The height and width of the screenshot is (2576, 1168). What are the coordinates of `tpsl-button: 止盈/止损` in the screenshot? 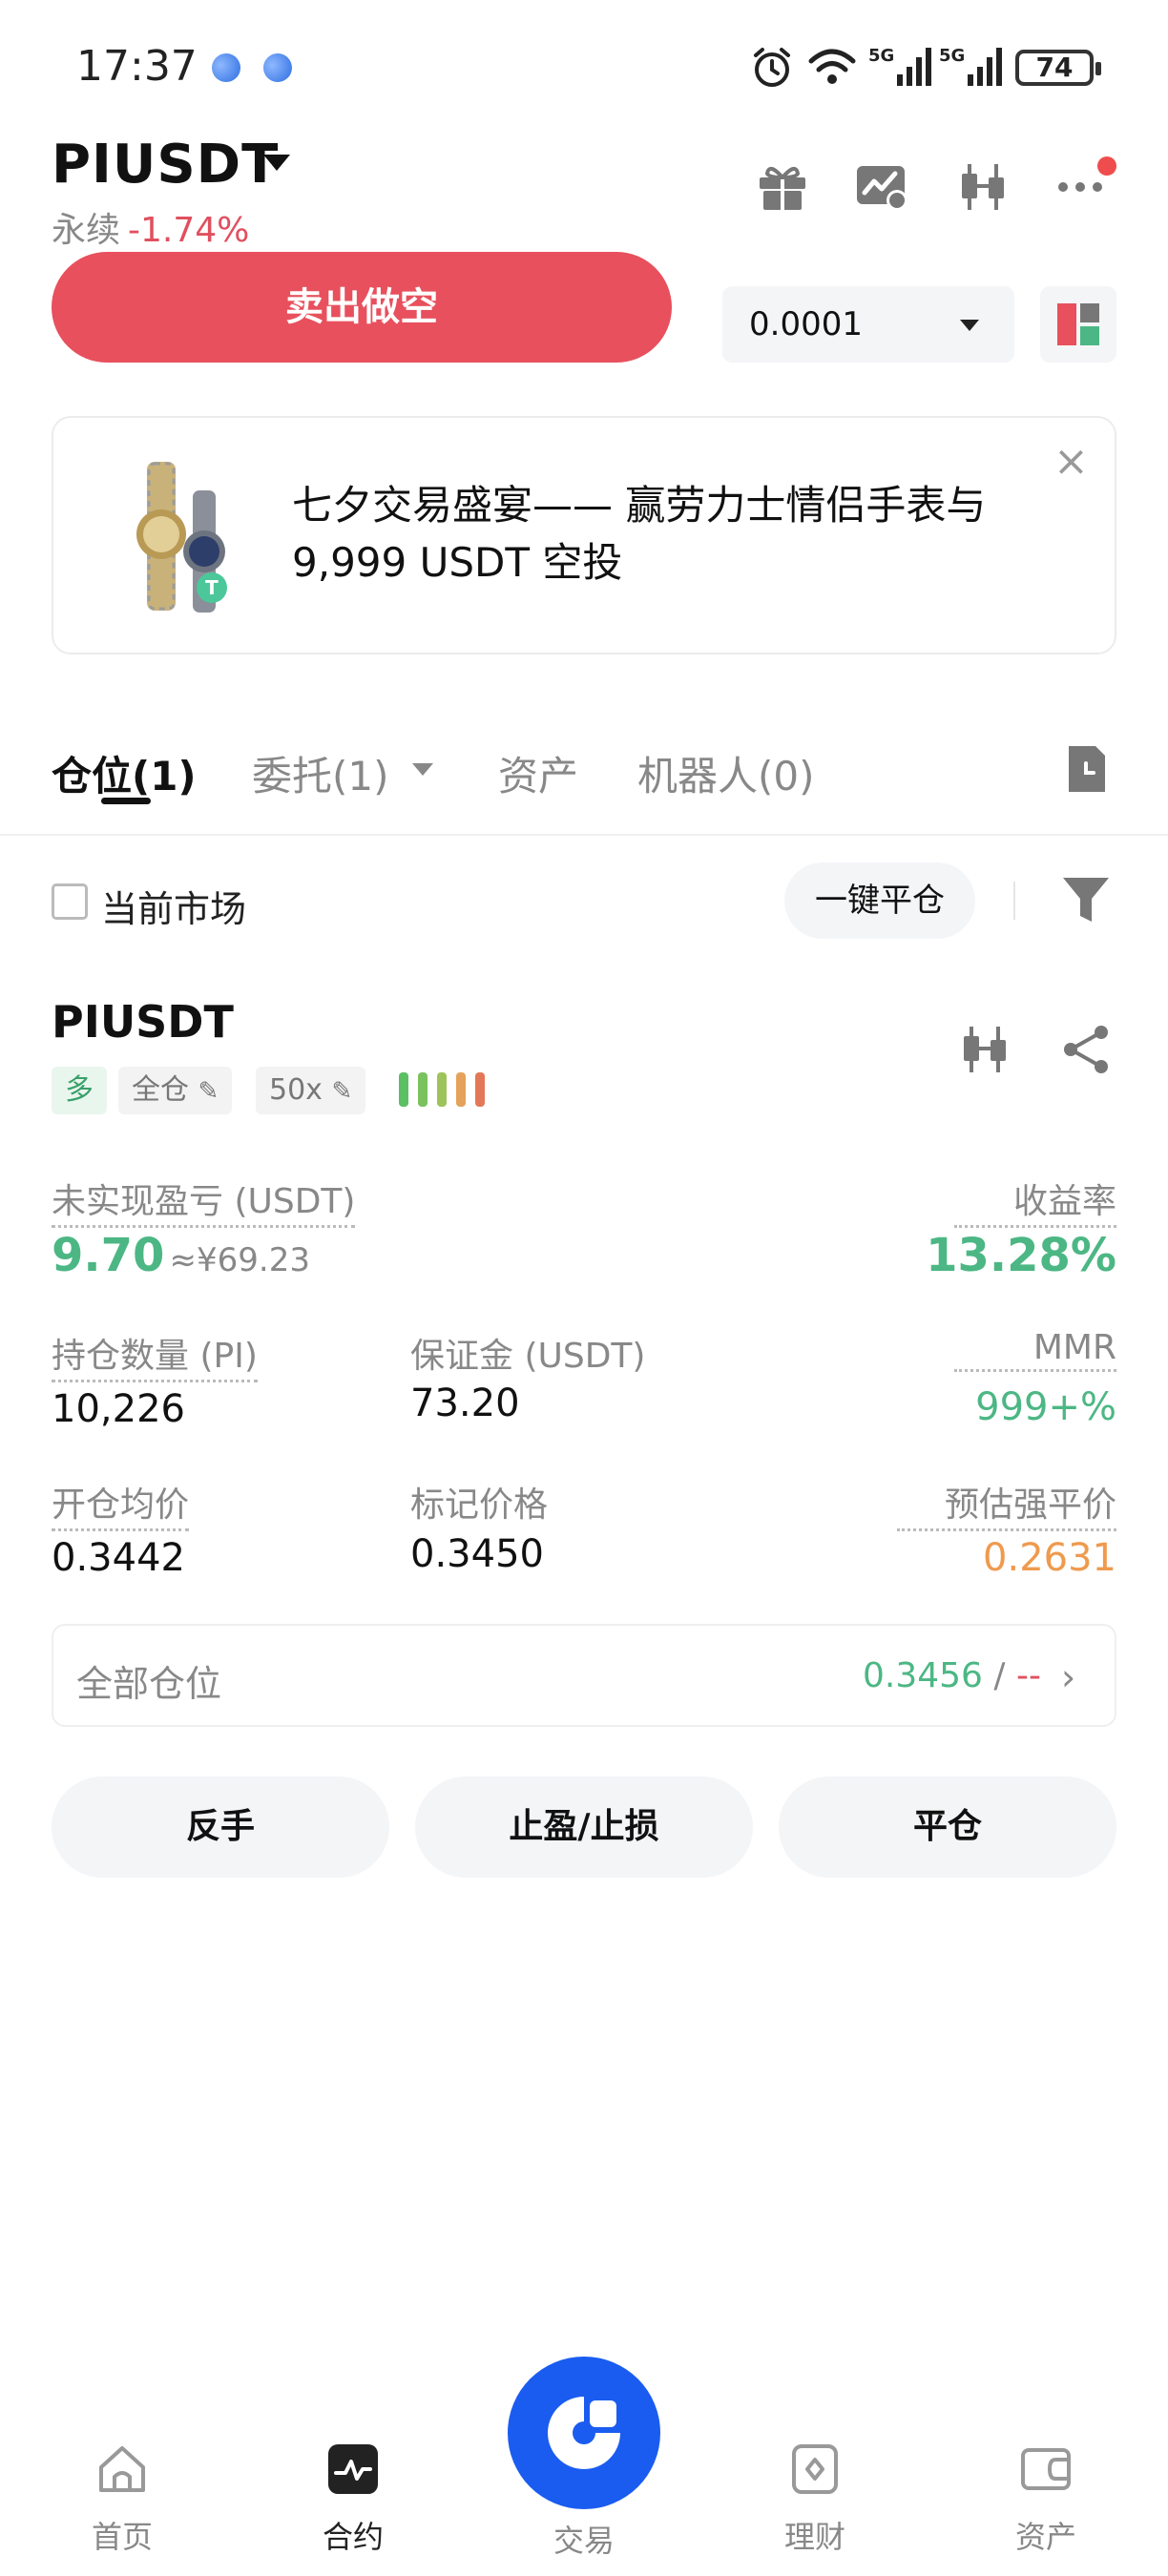 It's located at (584, 1827).